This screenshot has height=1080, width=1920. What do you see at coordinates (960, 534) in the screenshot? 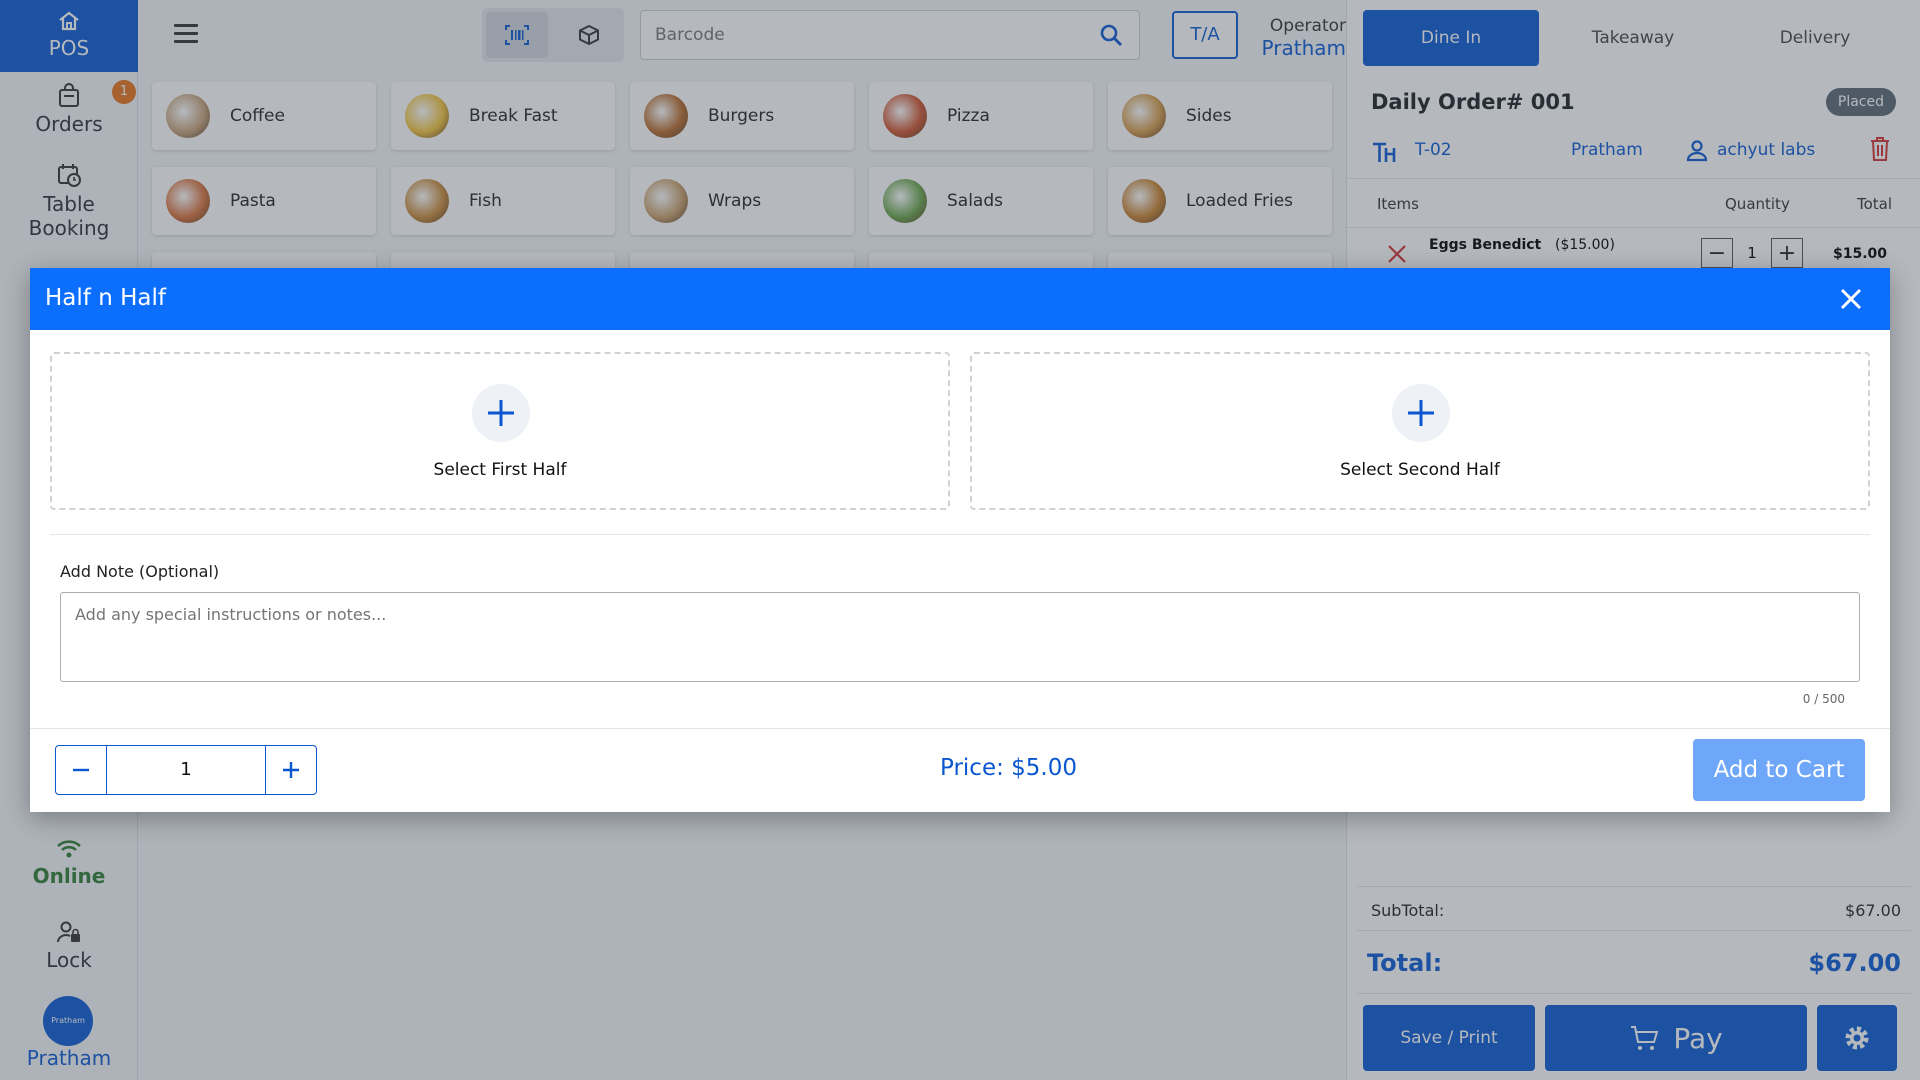
I see `section-divider` at bounding box center [960, 534].